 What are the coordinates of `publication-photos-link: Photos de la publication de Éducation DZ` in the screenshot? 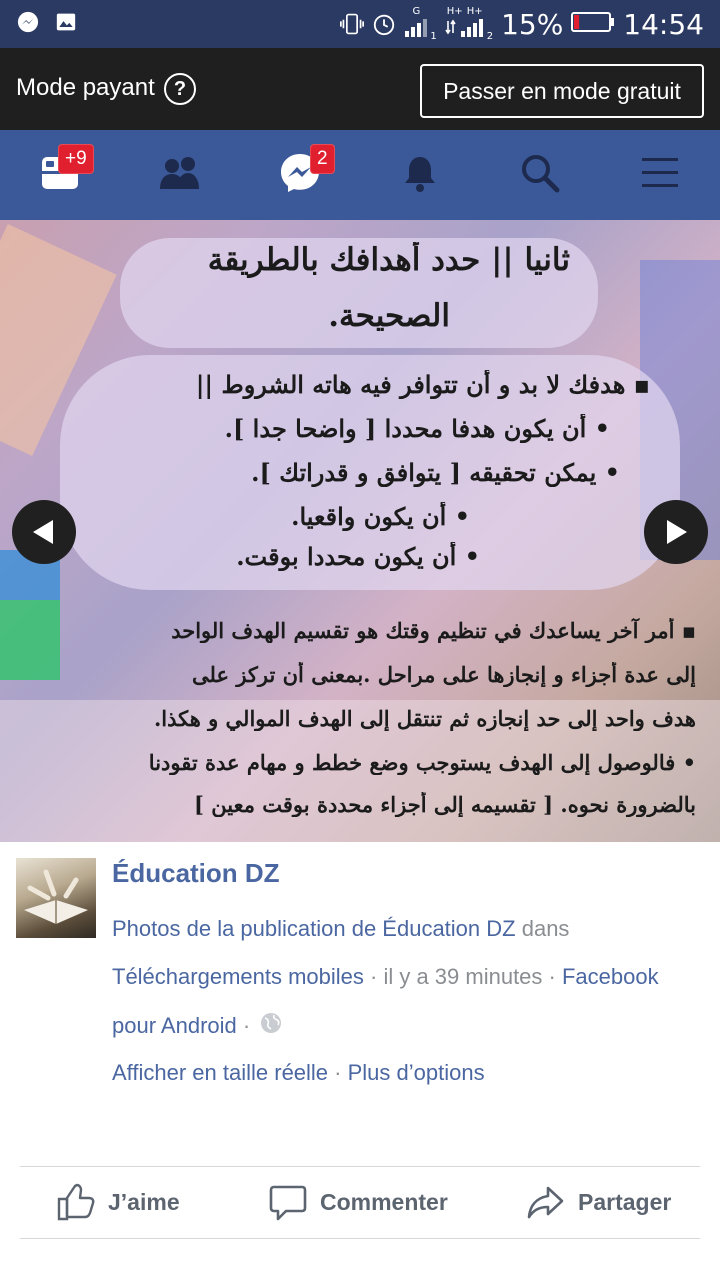 It's located at (314, 928).